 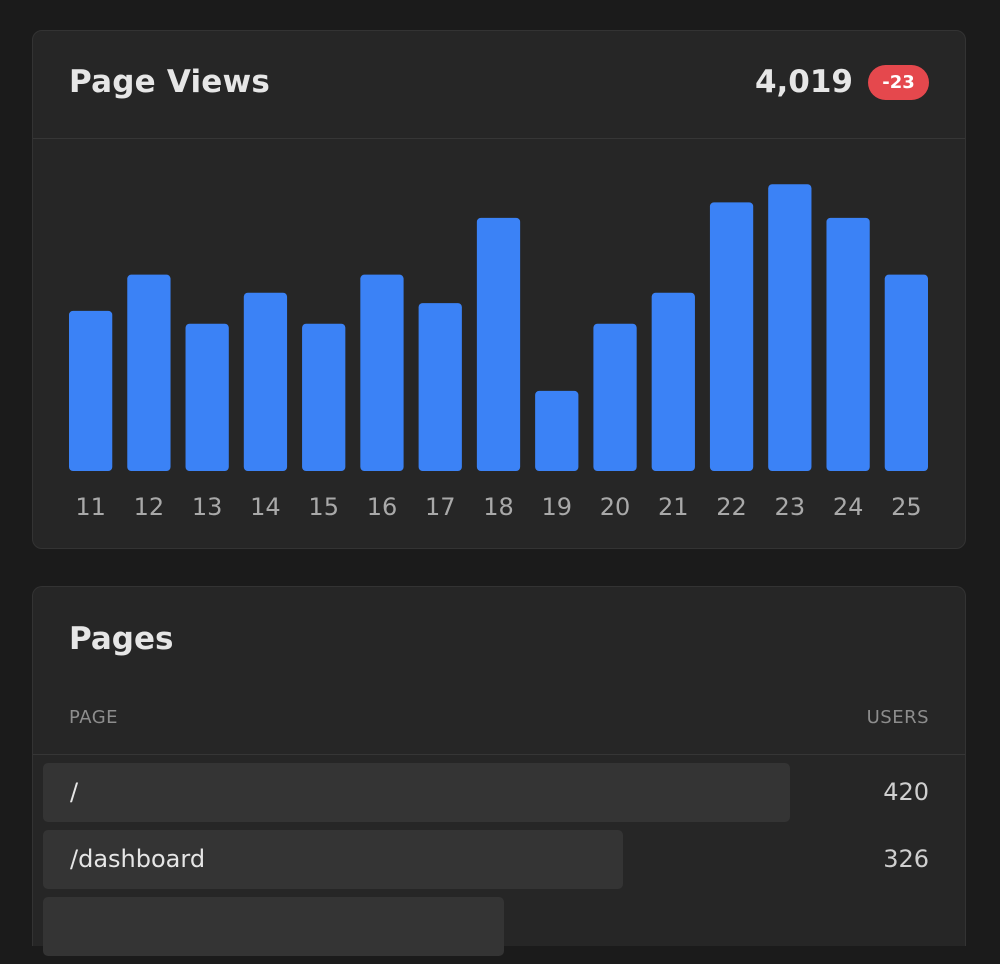 I want to click on x-tick-label: 17, so click(x=440, y=507).